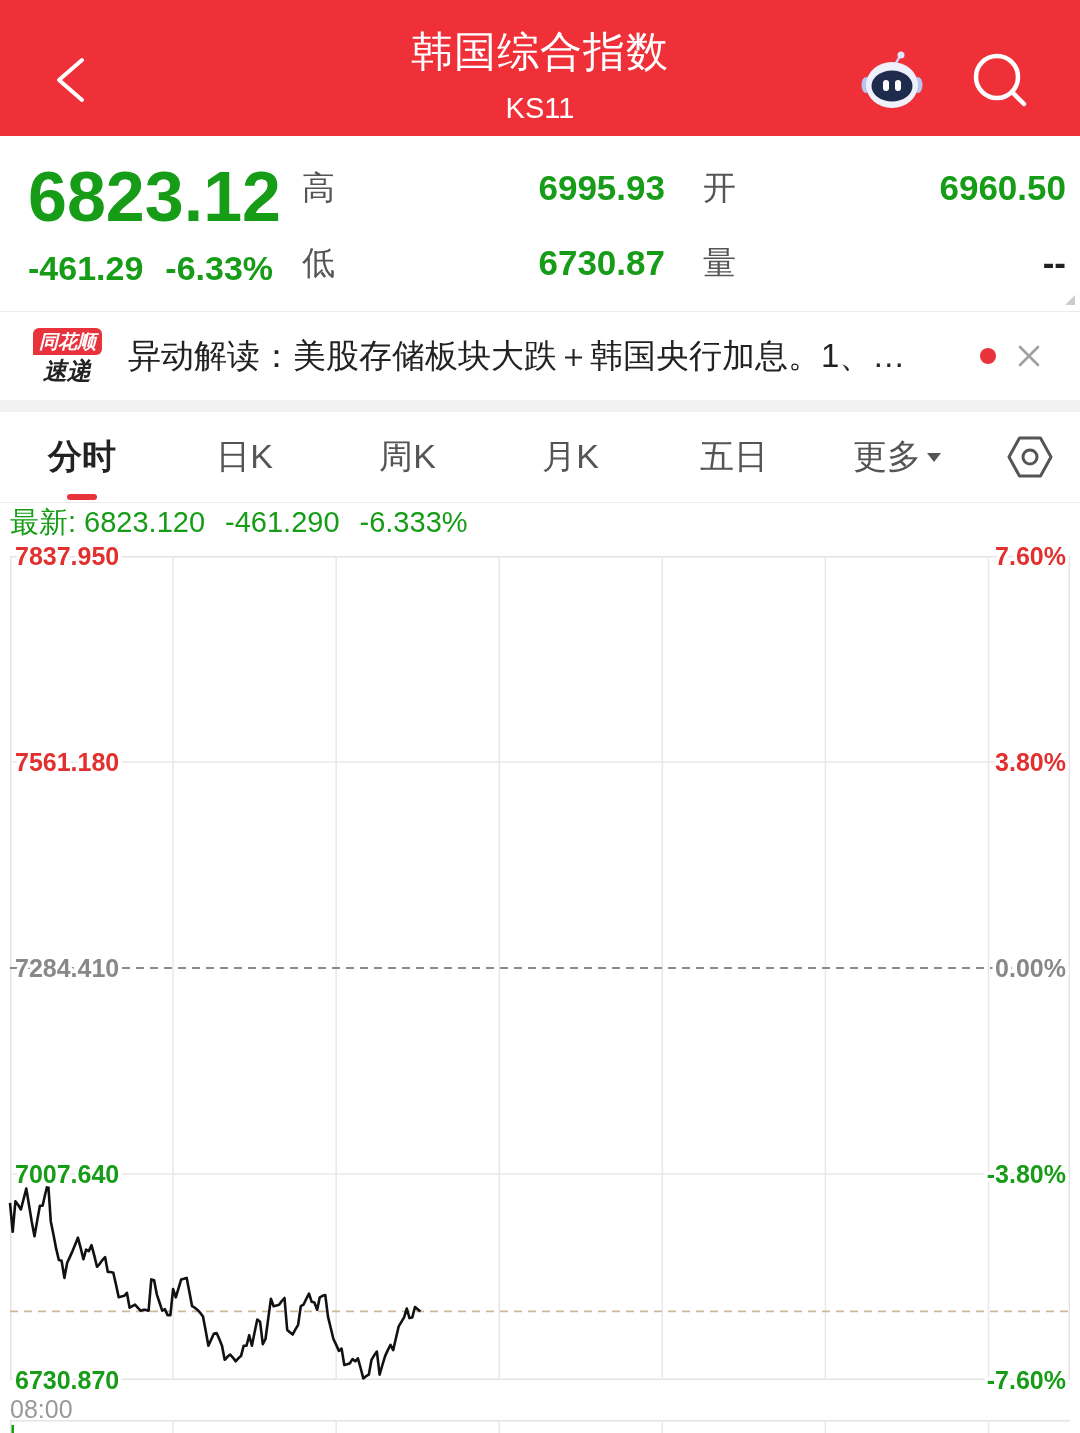 Image resolution: width=1080 pixels, height=1433 pixels. I want to click on chart-tab: 月K, so click(570, 457).